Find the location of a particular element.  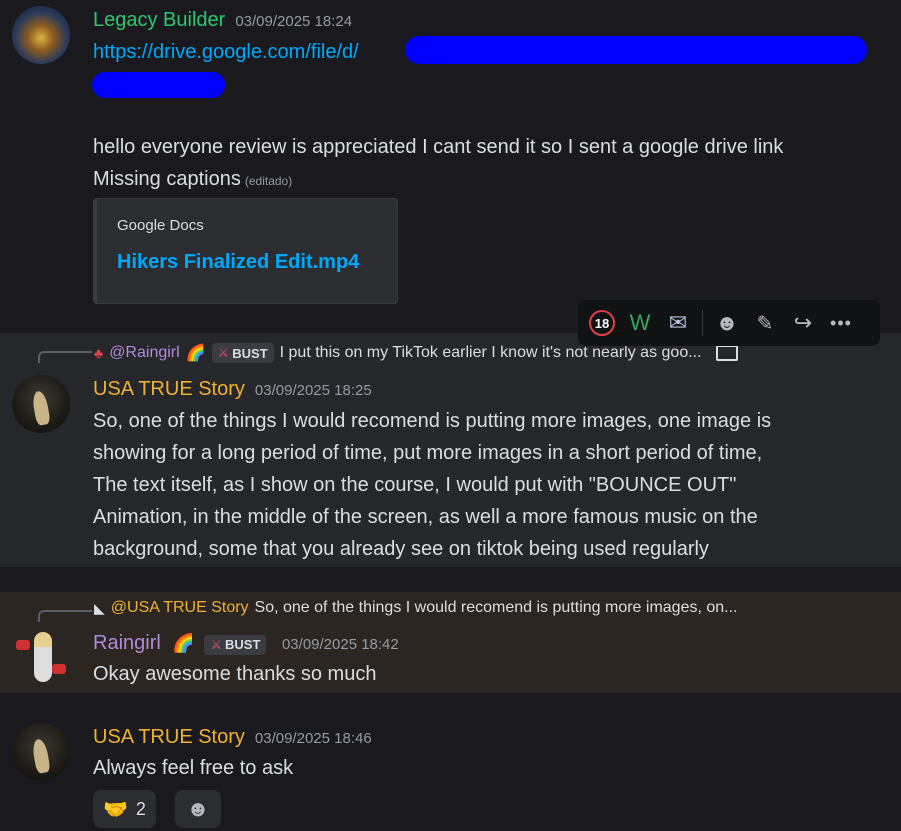

message-header: Legacy Builder 03/09/2025 18:24 is located at coordinates (222, 21).